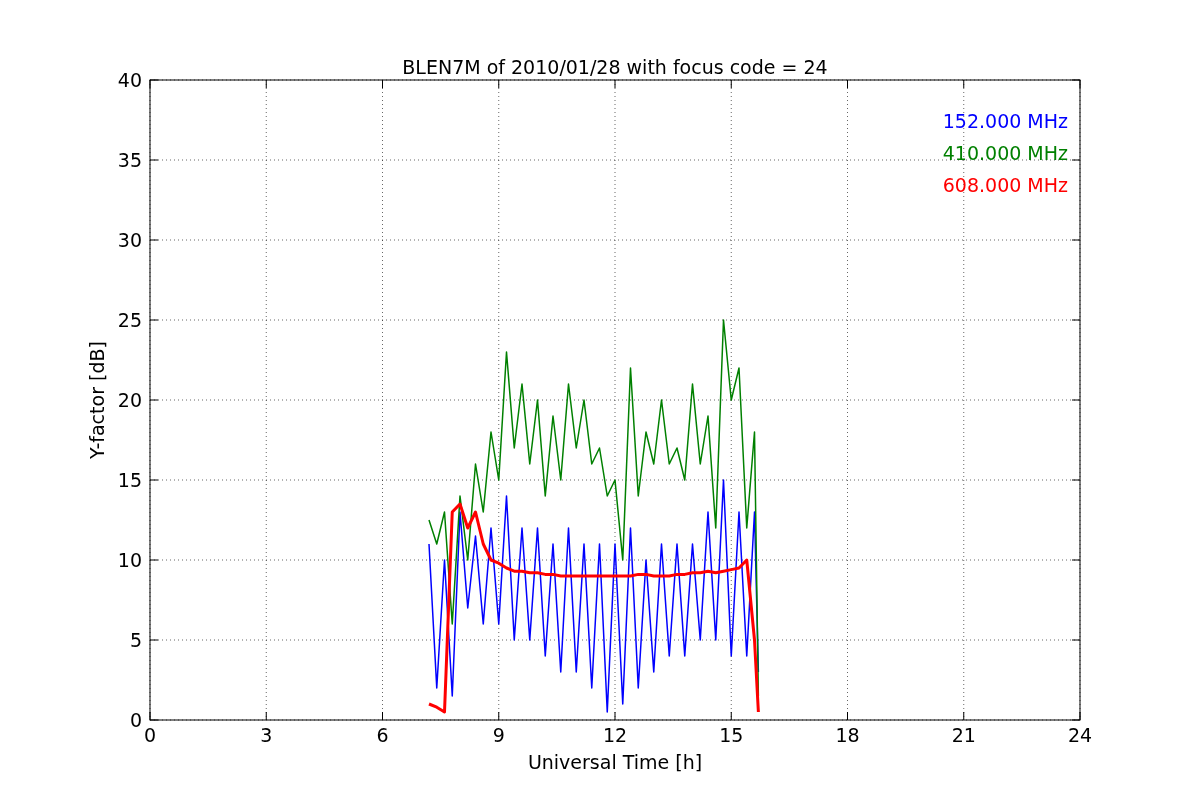 The height and width of the screenshot is (800, 1200). What do you see at coordinates (615, 762) in the screenshot?
I see `x-axis-label: Universal Time [h]` at bounding box center [615, 762].